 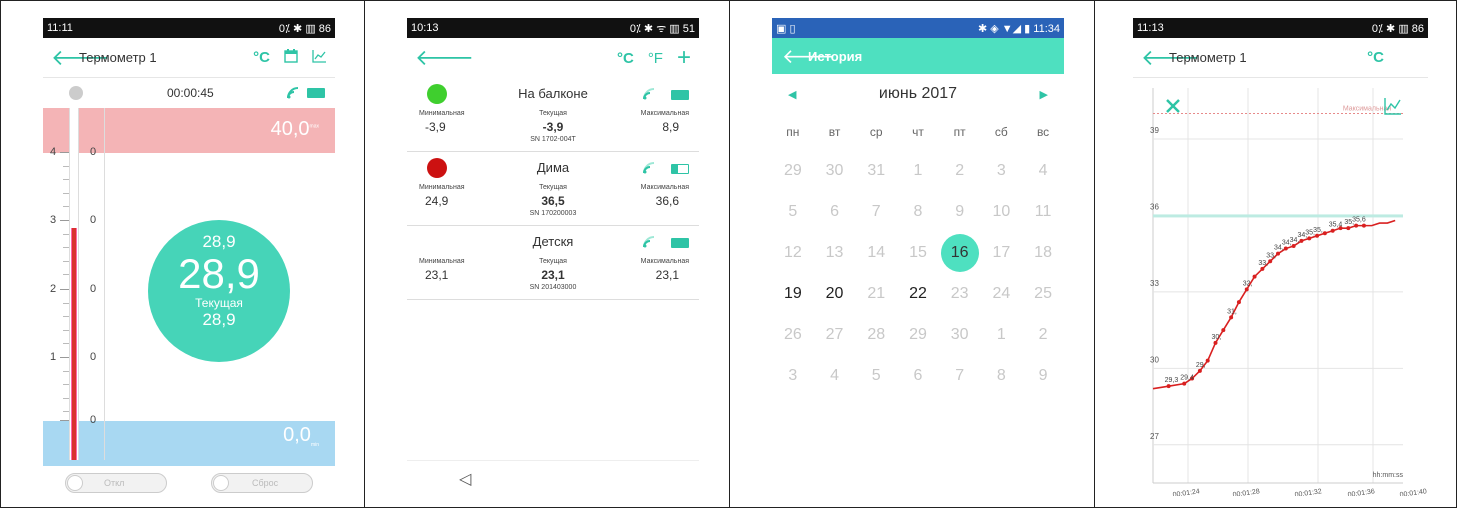 What do you see at coordinates (1043, 252) in the screenshot?
I see `calendar-day: 18` at bounding box center [1043, 252].